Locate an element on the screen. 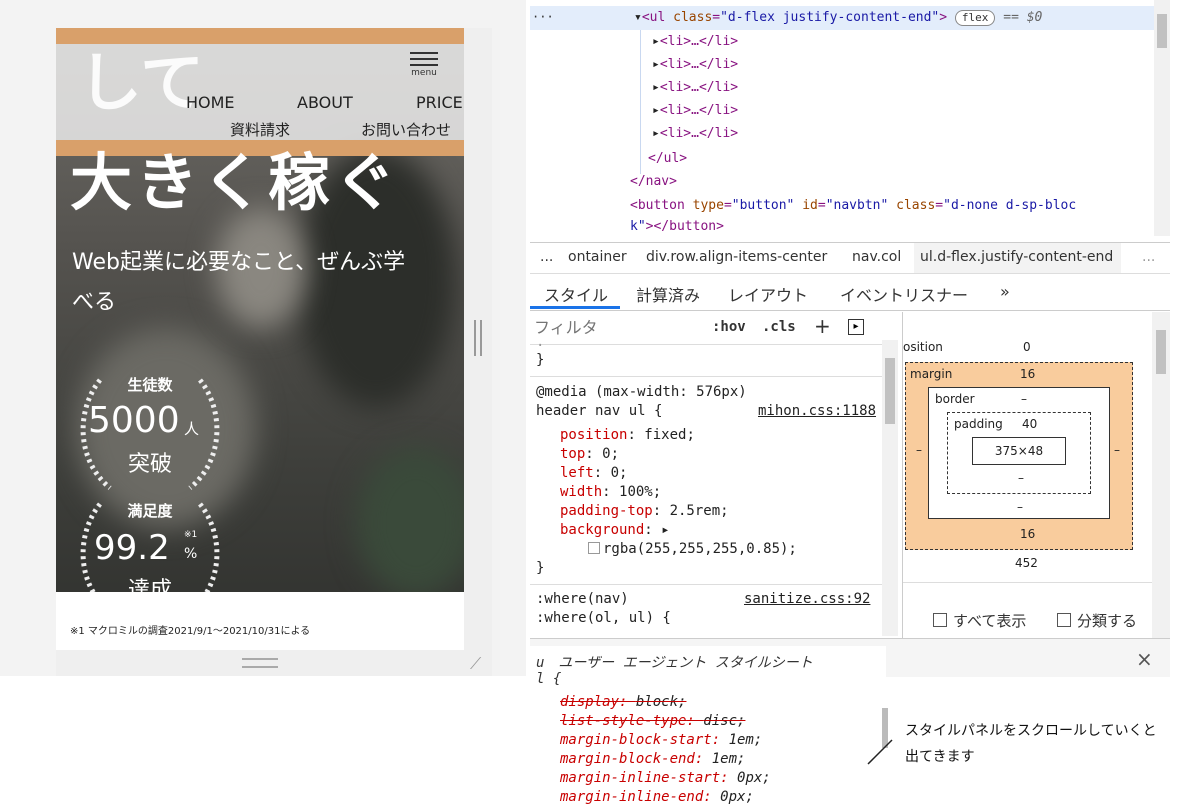  tab-styles: スタイル is located at coordinates (576, 294).